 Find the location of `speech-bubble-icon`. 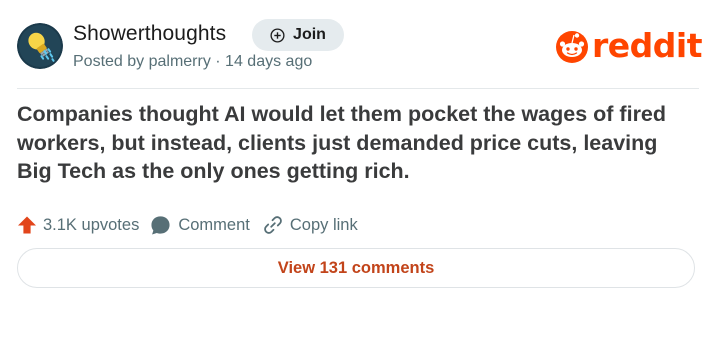

speech-bubble-icon is located at coordinates (160, 224).